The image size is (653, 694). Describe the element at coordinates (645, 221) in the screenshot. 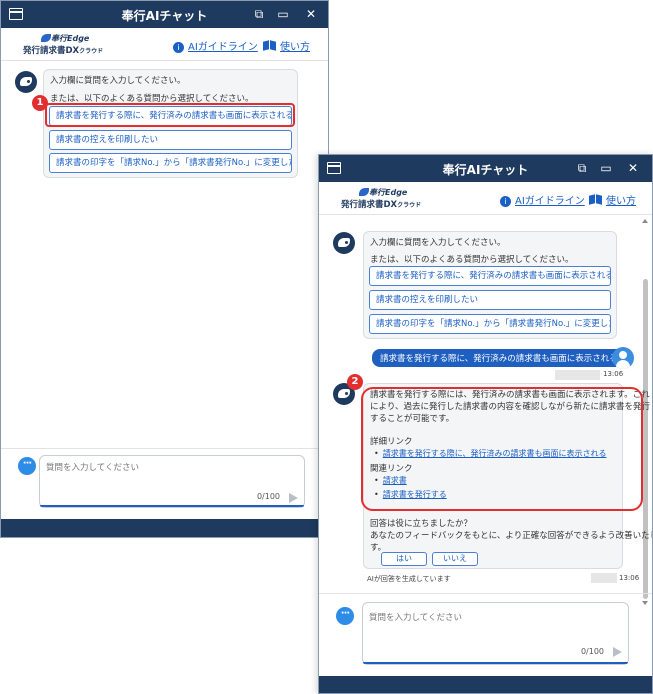

I see `scroll-up-arrow` at that location.